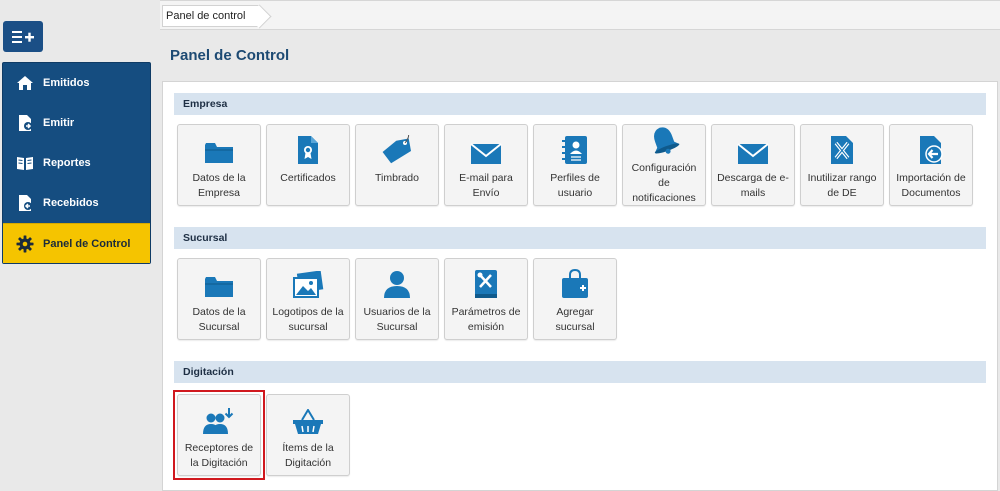  I want to click on image-icon, so click(308, 281).